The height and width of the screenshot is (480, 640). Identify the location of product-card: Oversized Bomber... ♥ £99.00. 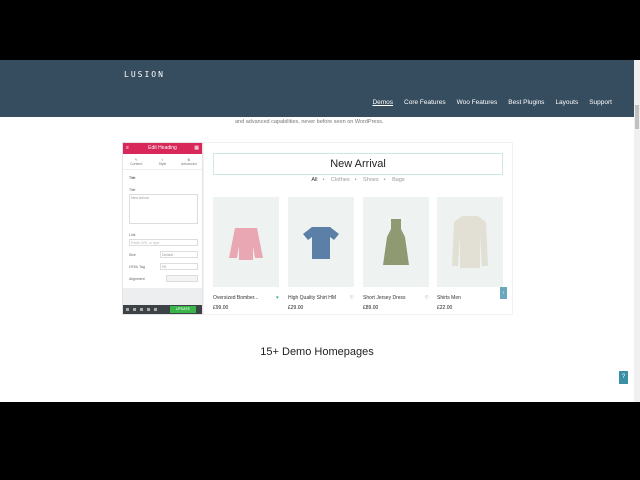
(246, 254).